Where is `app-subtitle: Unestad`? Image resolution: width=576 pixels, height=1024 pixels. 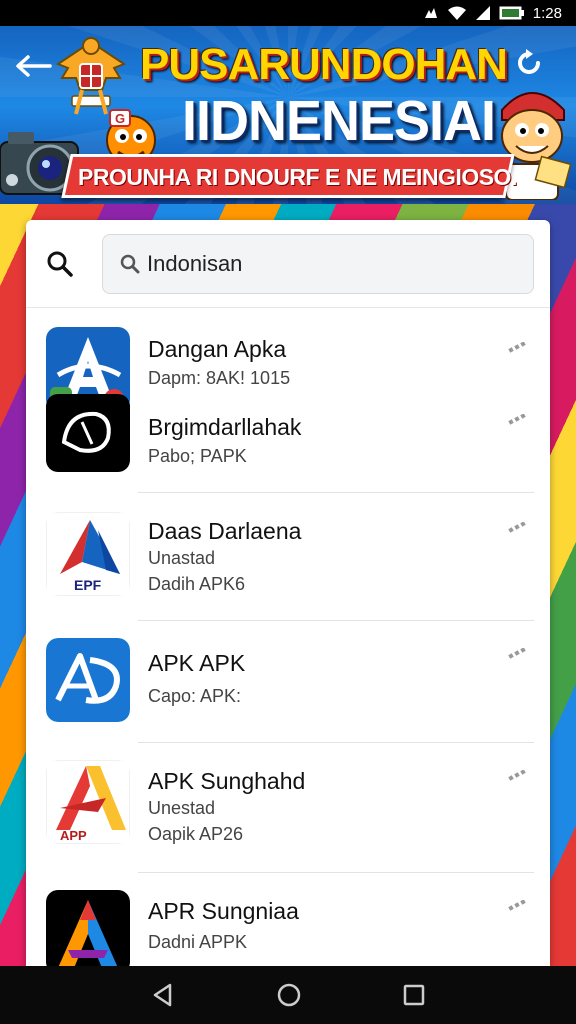
app-subtitle: Unestad is located at coordinates (182, 808).